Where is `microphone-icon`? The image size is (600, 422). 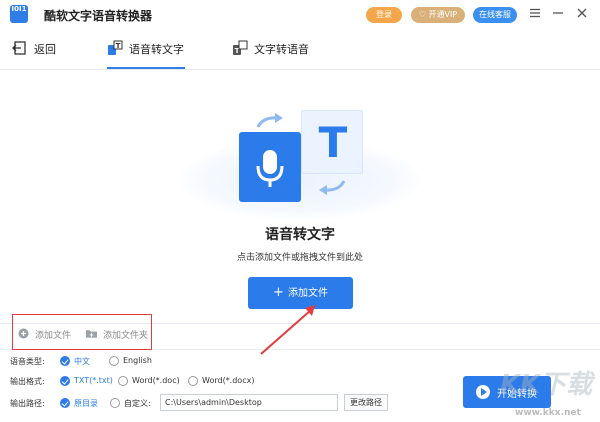 microphone-icon is located at coordinates (270, 168).